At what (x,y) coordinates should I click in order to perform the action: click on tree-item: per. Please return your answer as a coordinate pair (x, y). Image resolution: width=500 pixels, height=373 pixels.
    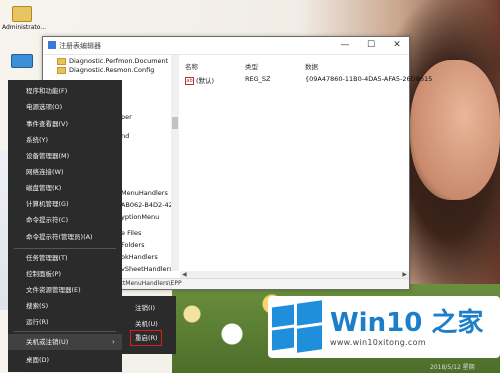
    Looking at the image, I should click on (126, 117).